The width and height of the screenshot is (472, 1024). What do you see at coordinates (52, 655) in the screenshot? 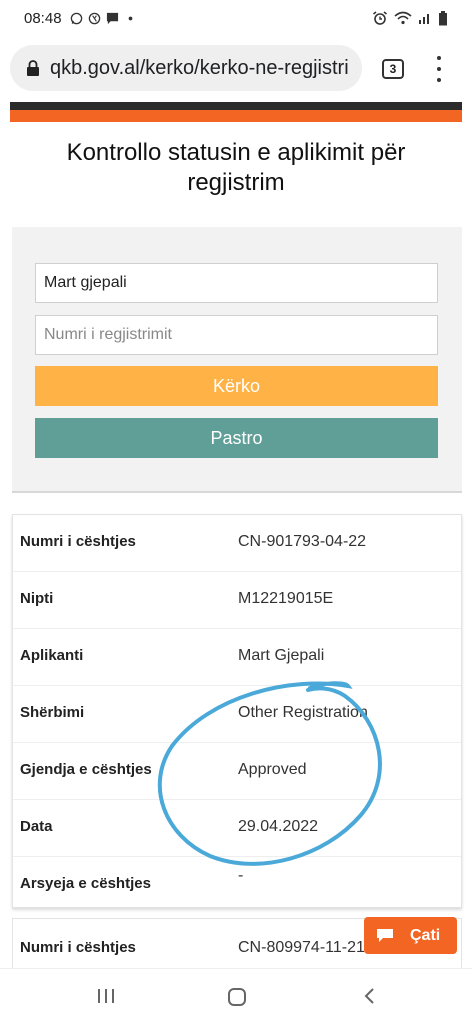
I see `applicant-label: Aplikanti` at bounding box center [52, 655].